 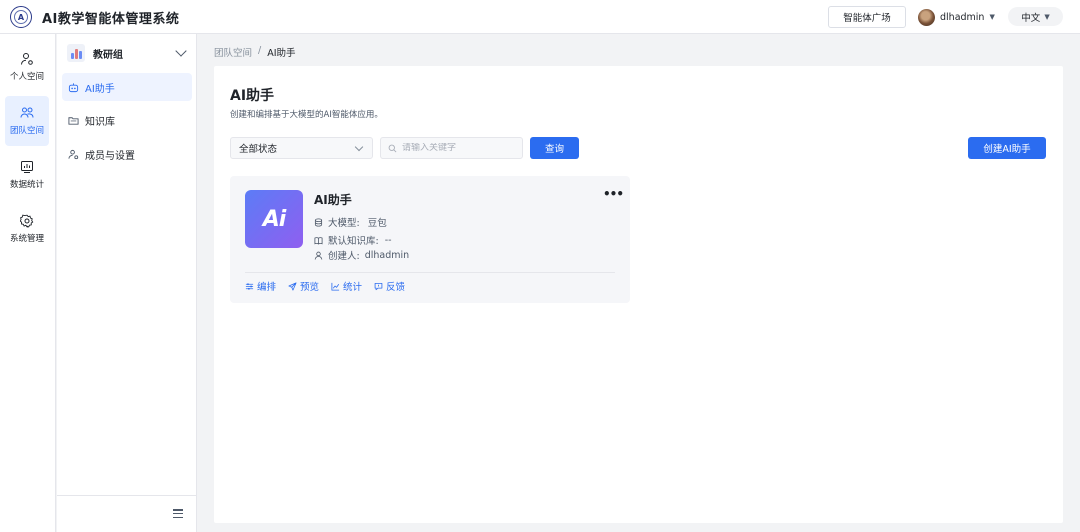 What do you see at coordinates (301, 148) in the screenshot?
I see `status-select: 全部状态` at bounding box center [301, 148].